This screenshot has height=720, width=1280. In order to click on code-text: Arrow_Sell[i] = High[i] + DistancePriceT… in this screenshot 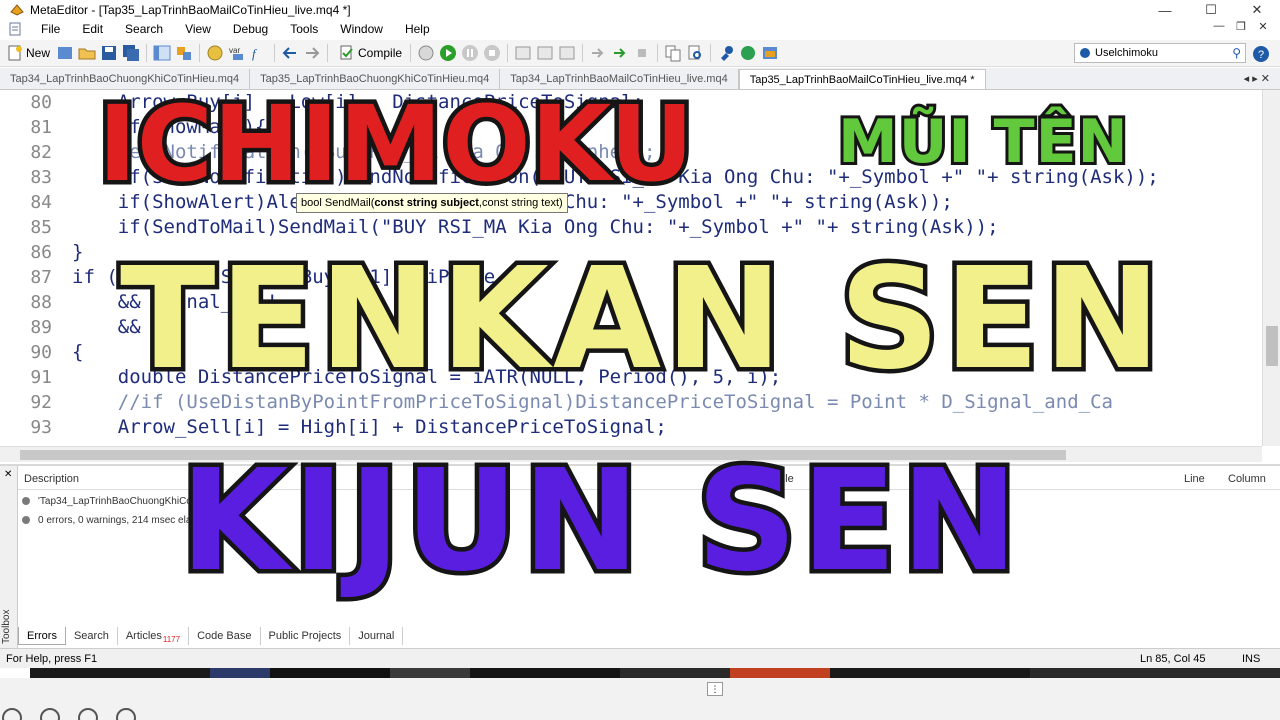, I will do `click(369, 427)`.